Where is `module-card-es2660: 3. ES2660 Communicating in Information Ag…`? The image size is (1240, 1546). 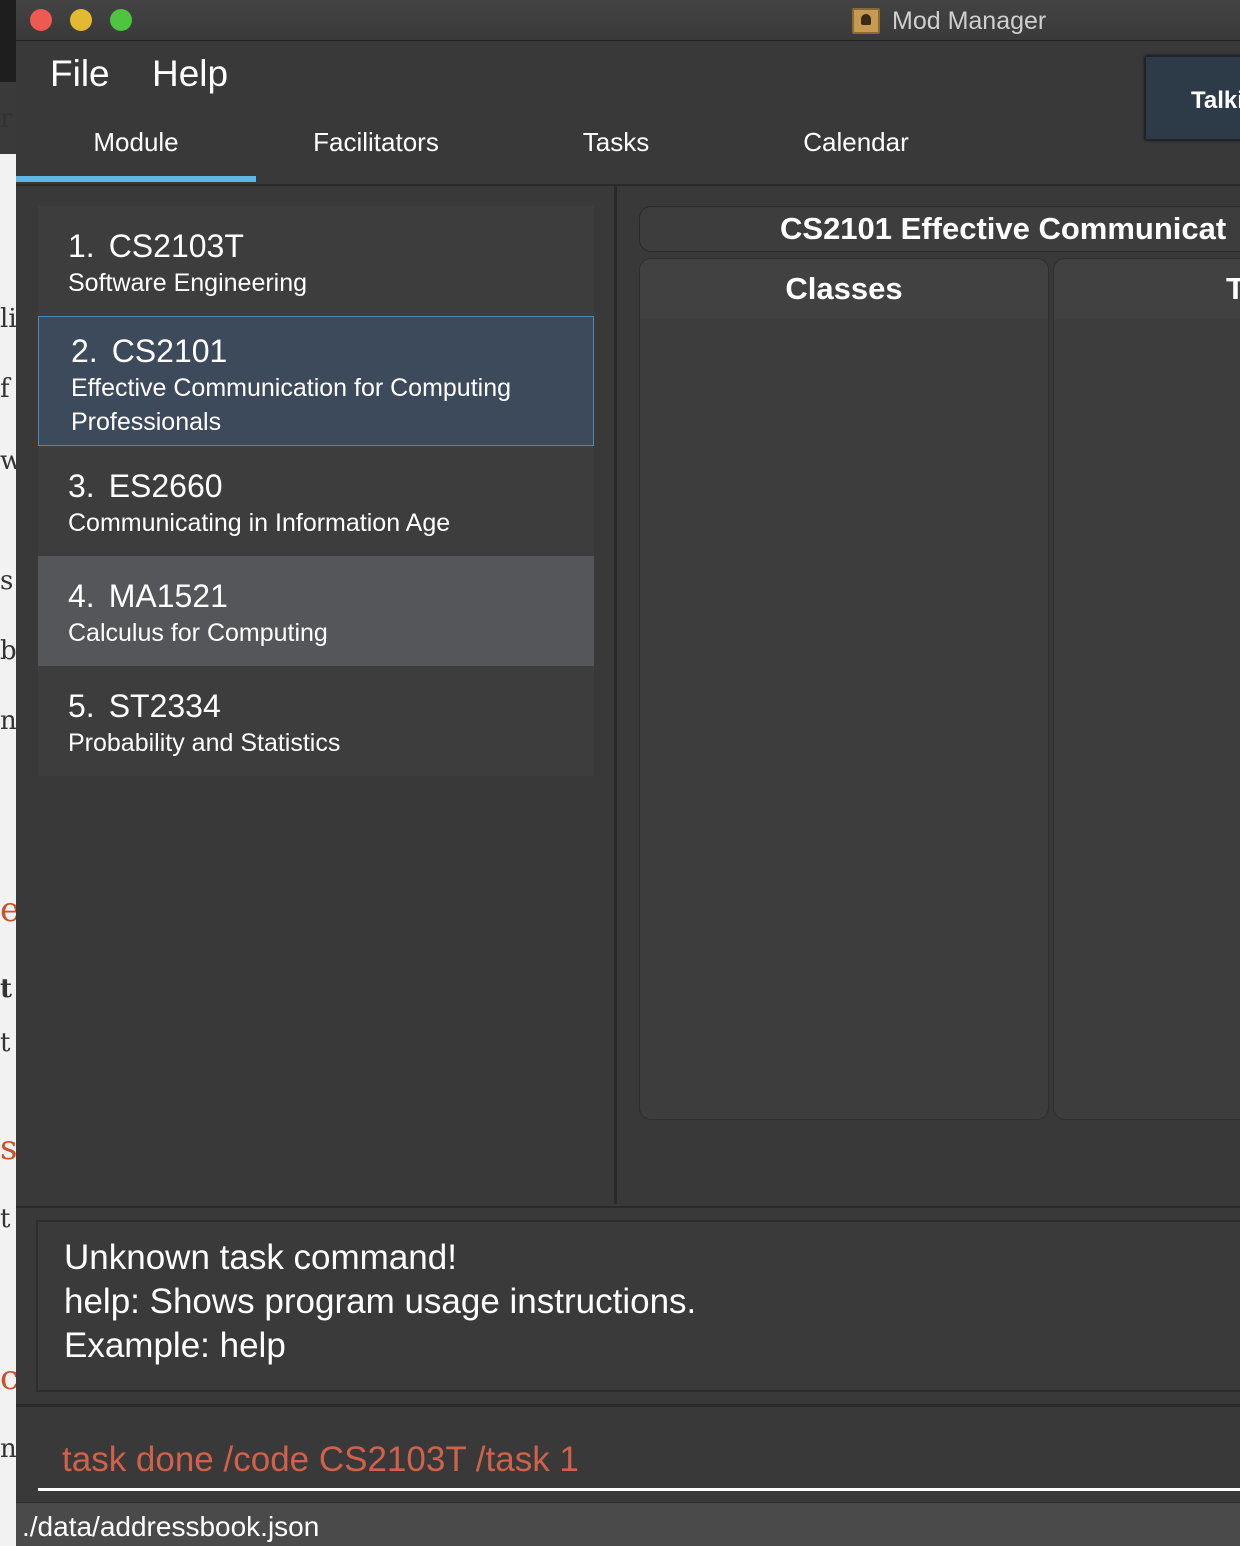 module-card-es2660: 3. ES2660 Communicating in Information Ag… is located at coordinates (316, 501).